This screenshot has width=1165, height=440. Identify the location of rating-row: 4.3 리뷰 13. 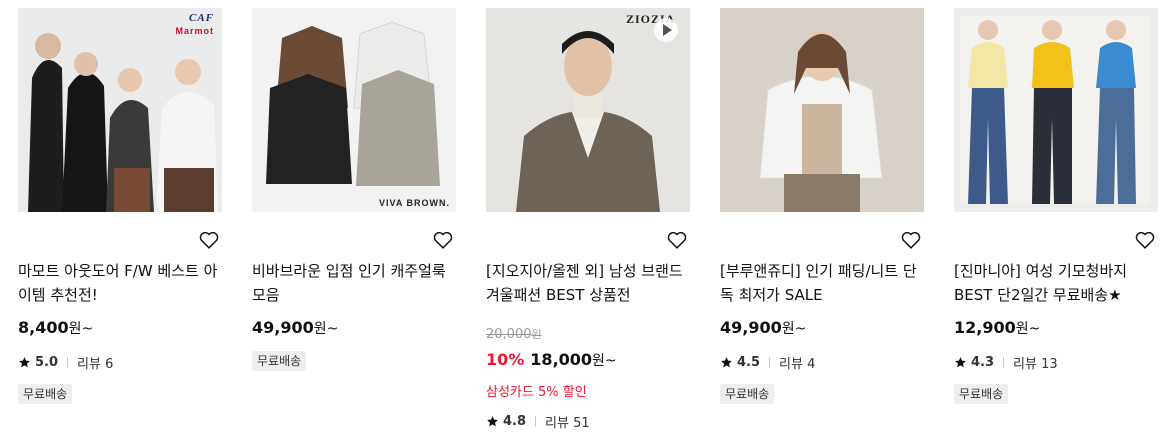
(1006, 362).